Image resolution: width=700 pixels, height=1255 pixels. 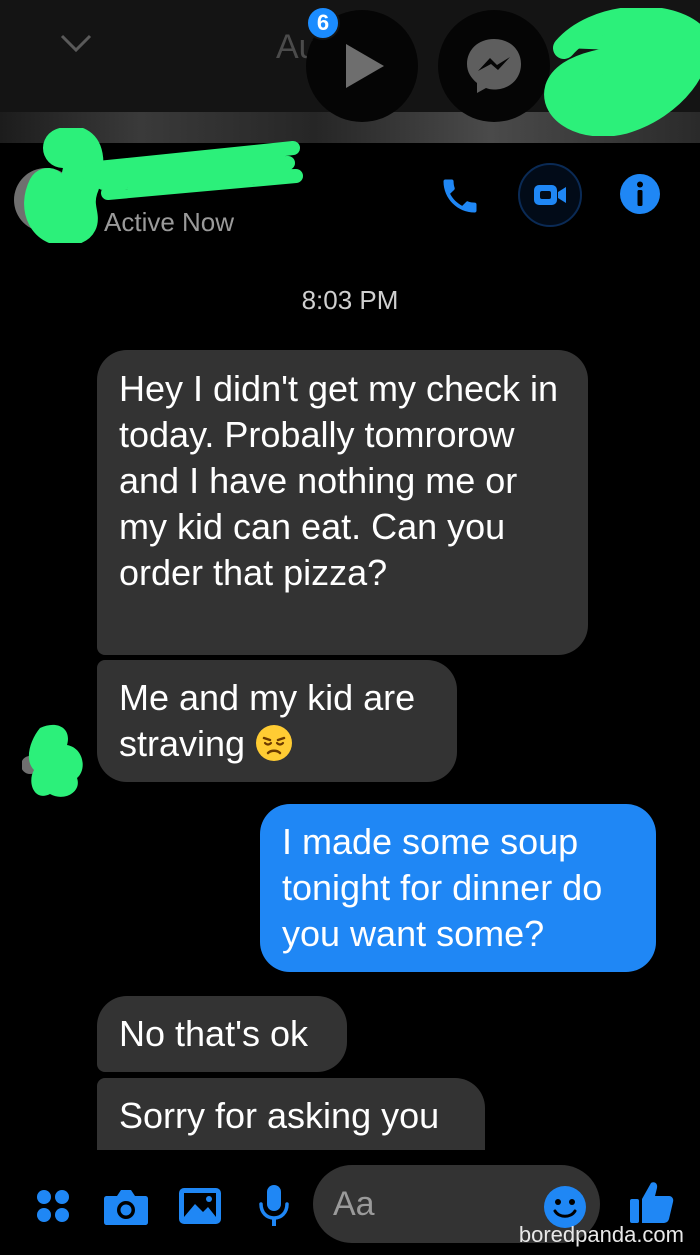 What do you see at coordinates (350, 300) in the screenshot?
I see `message-timestamp: 8:03 PM` at bounding box center [350, 300].